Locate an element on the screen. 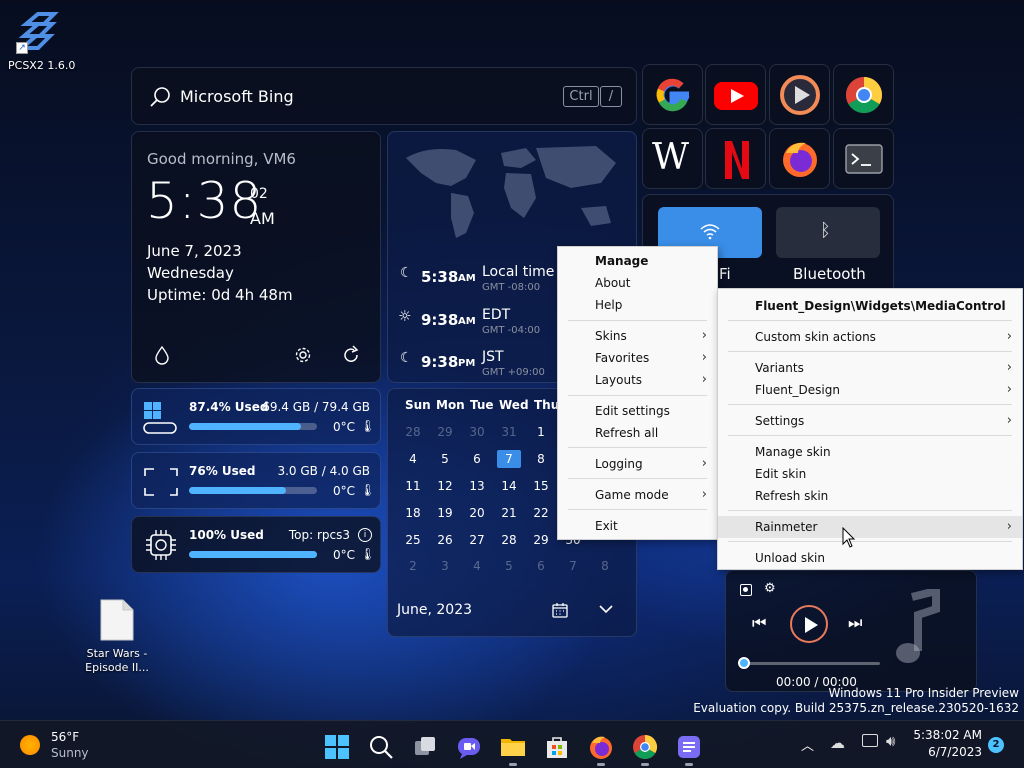 The image size is (1024, 768). chrome-taskbar-button is located at coordinates (645, 747).